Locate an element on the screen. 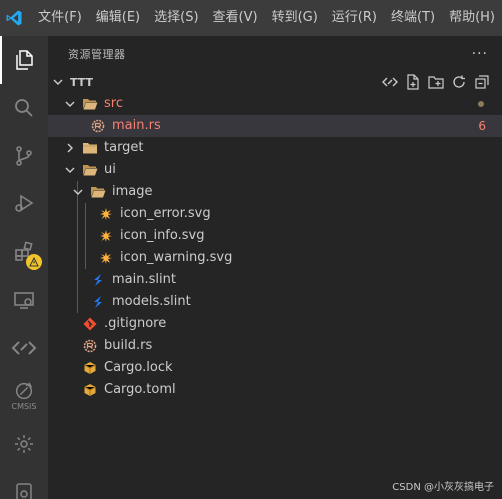 The width and height of the screenshot is (502, 499). tree-item-label: ui is located at coordinates (110, 169).